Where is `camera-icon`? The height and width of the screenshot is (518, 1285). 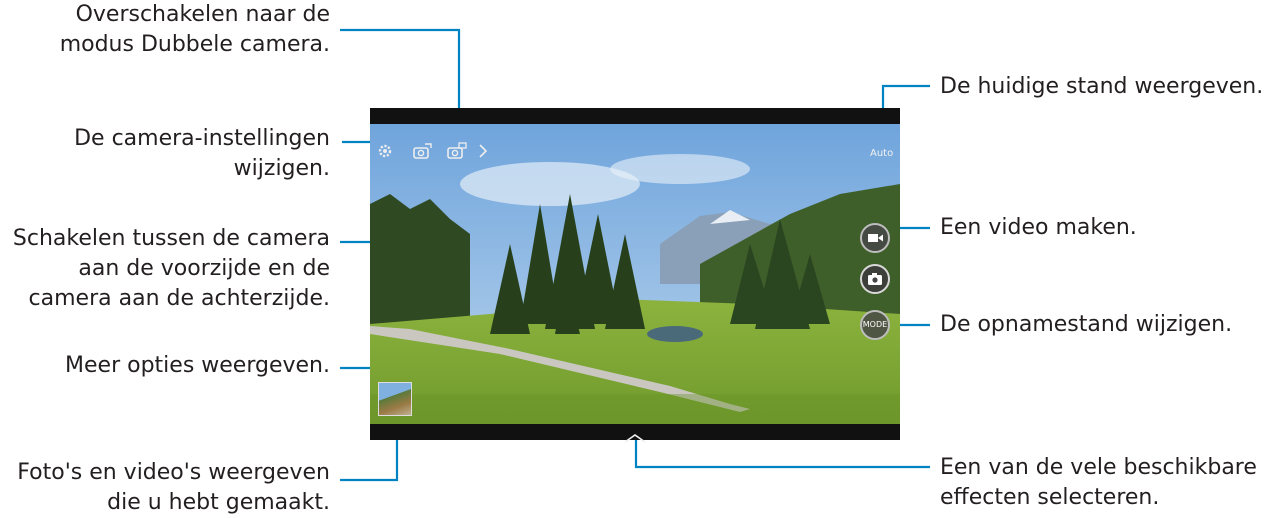
camera-icon is located at coordinates (875, 279).